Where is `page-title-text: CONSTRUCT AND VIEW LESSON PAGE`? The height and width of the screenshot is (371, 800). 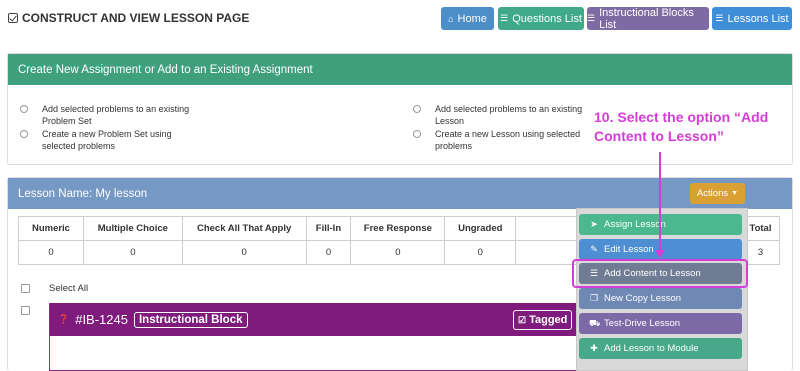
page-title-text: CONSTRUCT AND VIEW LESSON PAGE is located at coordinates (136, 18).